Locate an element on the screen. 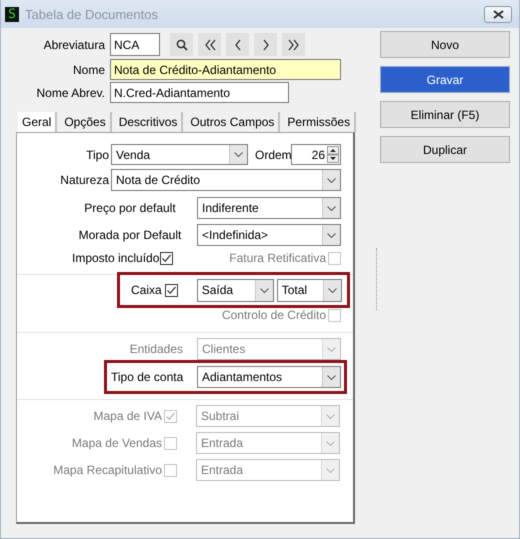  field-label: Fatura Retificativa is located at coordinates (277, 258).